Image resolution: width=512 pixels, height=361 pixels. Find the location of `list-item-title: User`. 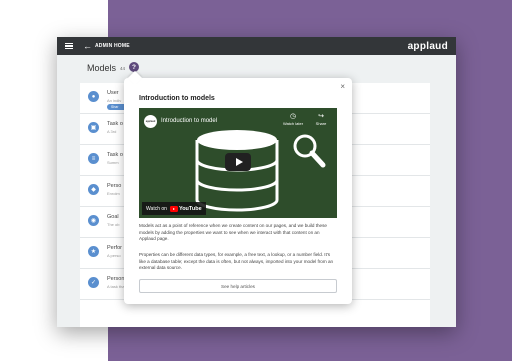

list-item-title: User is located at coordinates (113, 93).